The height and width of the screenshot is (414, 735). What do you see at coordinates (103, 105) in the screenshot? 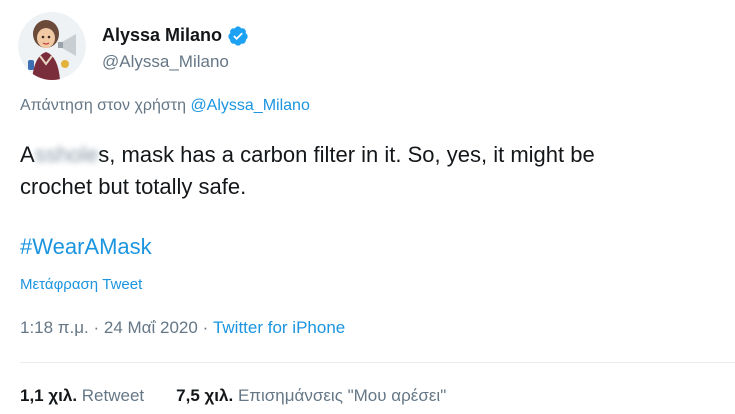
I see `reply-prefix: Απάντηση στον χρήστη` at bounding box center [103, 105].